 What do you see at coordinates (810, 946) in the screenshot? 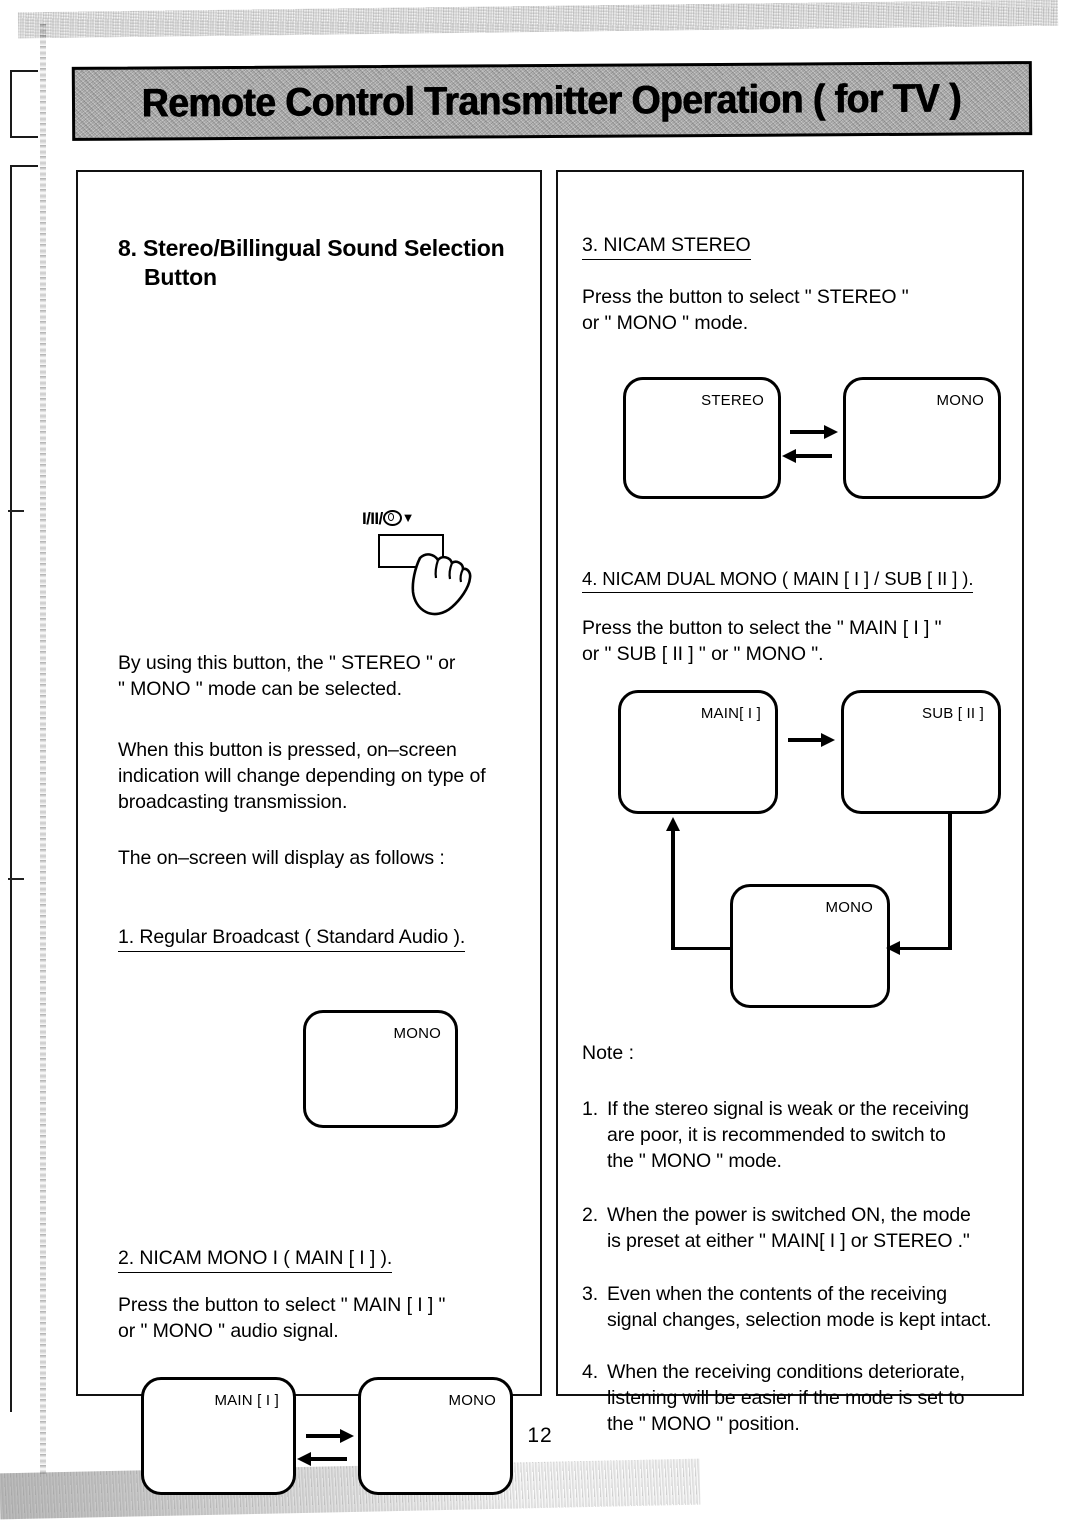
I see `screen-diagram-4-mono: MONO` at bounding box center [810, 946].